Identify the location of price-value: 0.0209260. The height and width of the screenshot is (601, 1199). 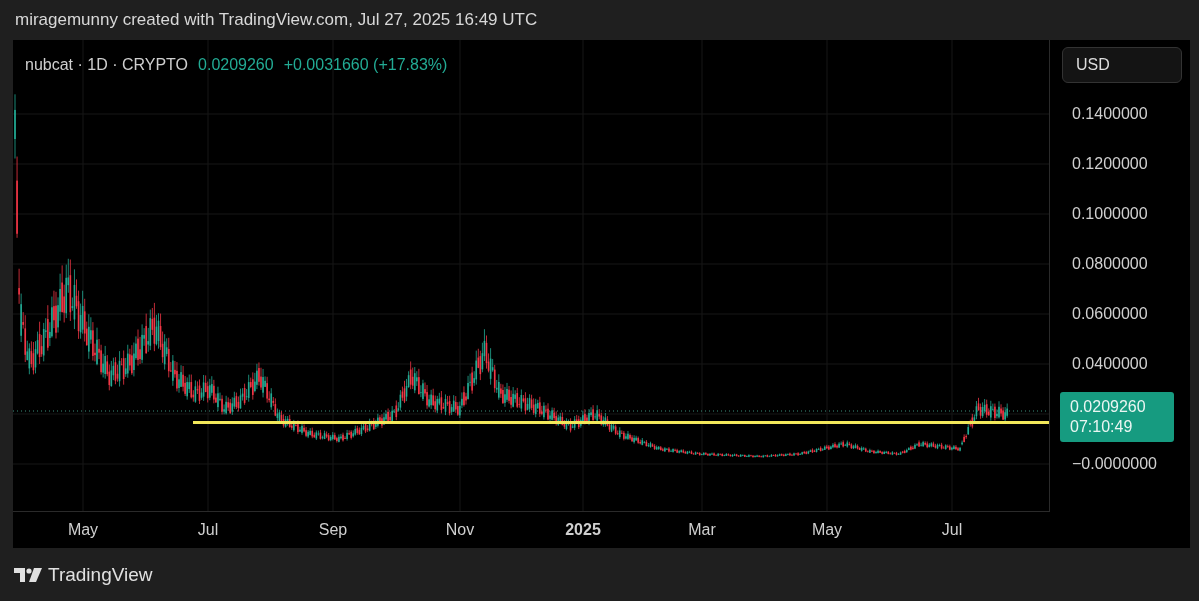
(236, 65).